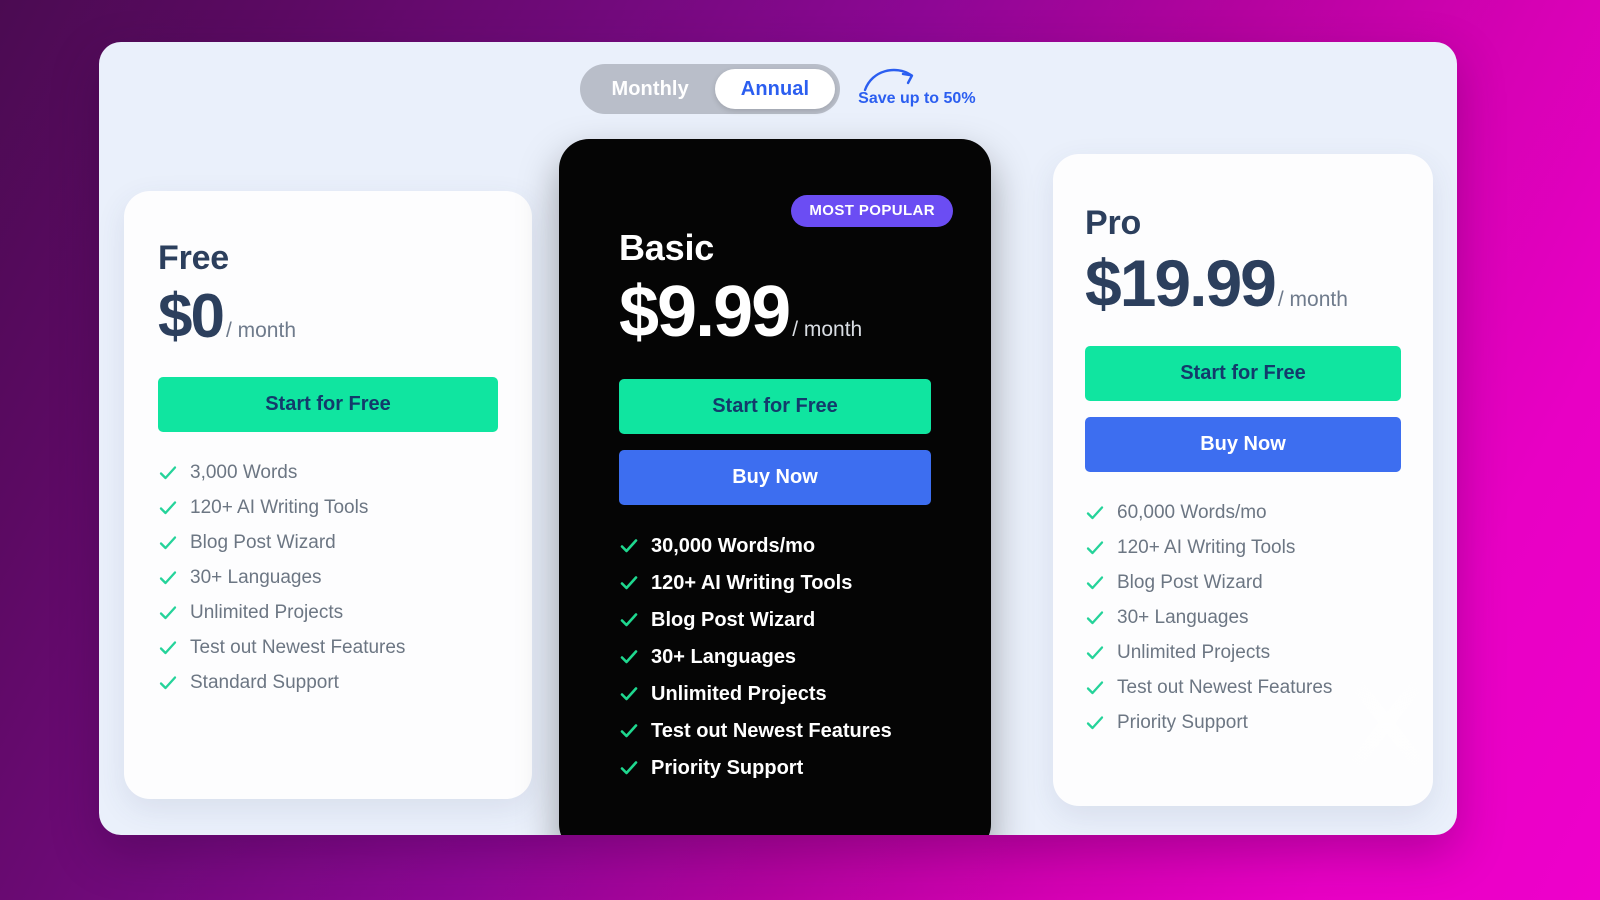 Image resolution: width=1600 pixels, height=900 pixels. Describe the element at coordinates (1192, 513) in the screenshot. I see `feature-label: 60,000 Words/mo` at that location.